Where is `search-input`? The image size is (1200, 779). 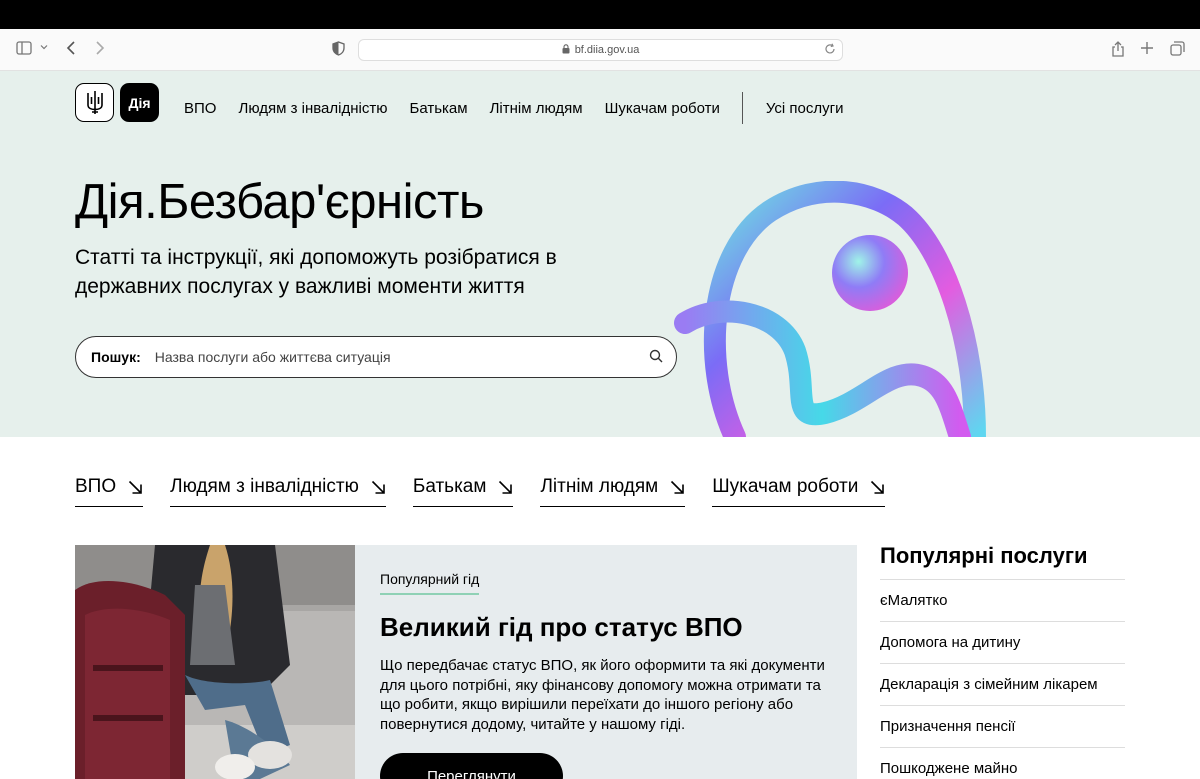 search-input is located at coordinates (389, 357).